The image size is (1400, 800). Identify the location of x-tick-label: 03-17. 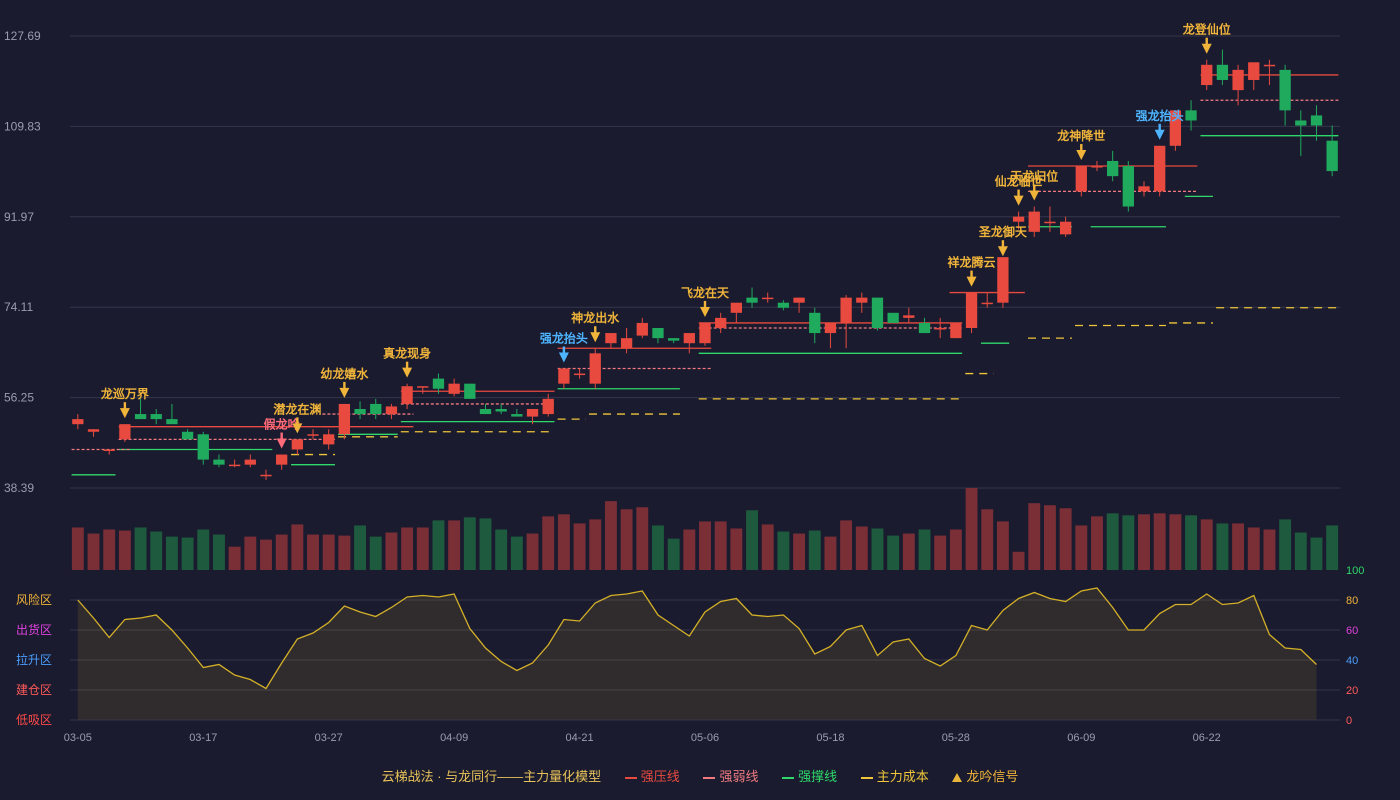
(203, 738).